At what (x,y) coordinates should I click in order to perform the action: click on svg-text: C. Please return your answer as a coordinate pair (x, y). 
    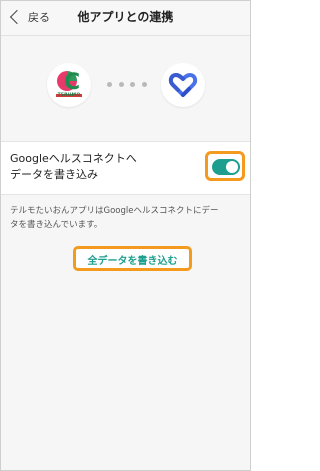
    Looking at the image, I should click on (72, 82).